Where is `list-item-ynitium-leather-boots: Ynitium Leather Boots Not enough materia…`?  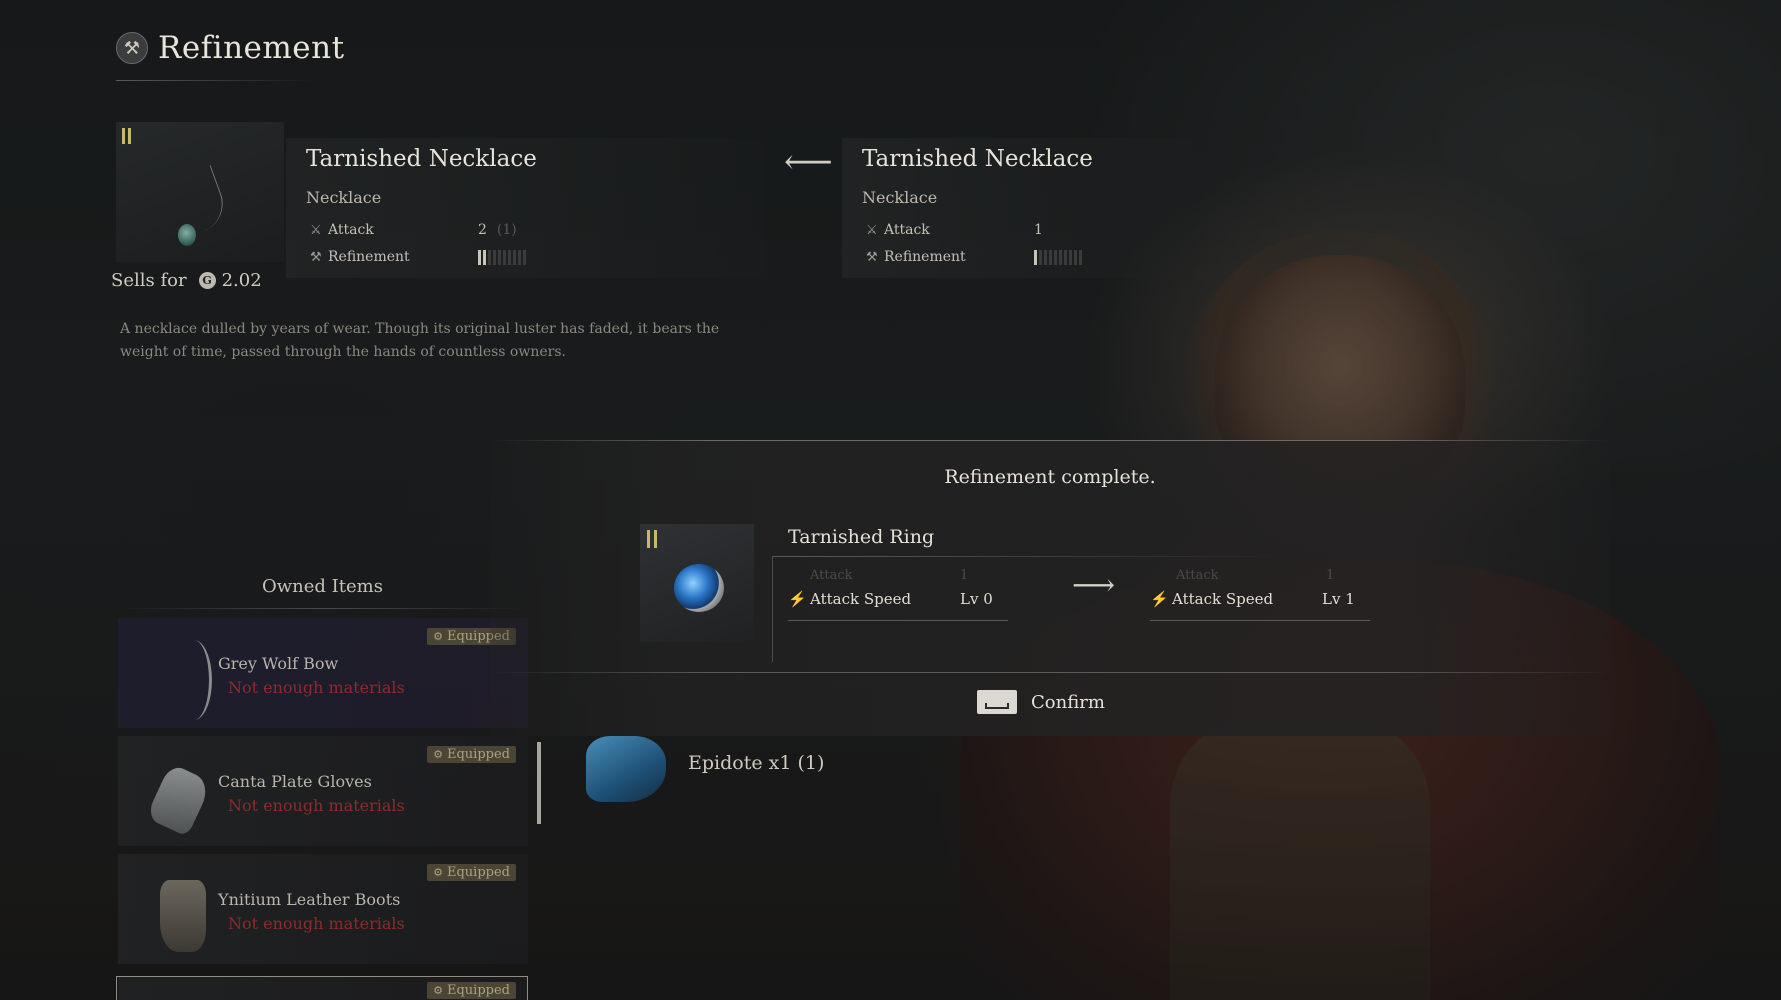
list-item-ynitium-leather-boots: Ynitium Leather Boots Not enough materia… is located at coordinates (323, 909).